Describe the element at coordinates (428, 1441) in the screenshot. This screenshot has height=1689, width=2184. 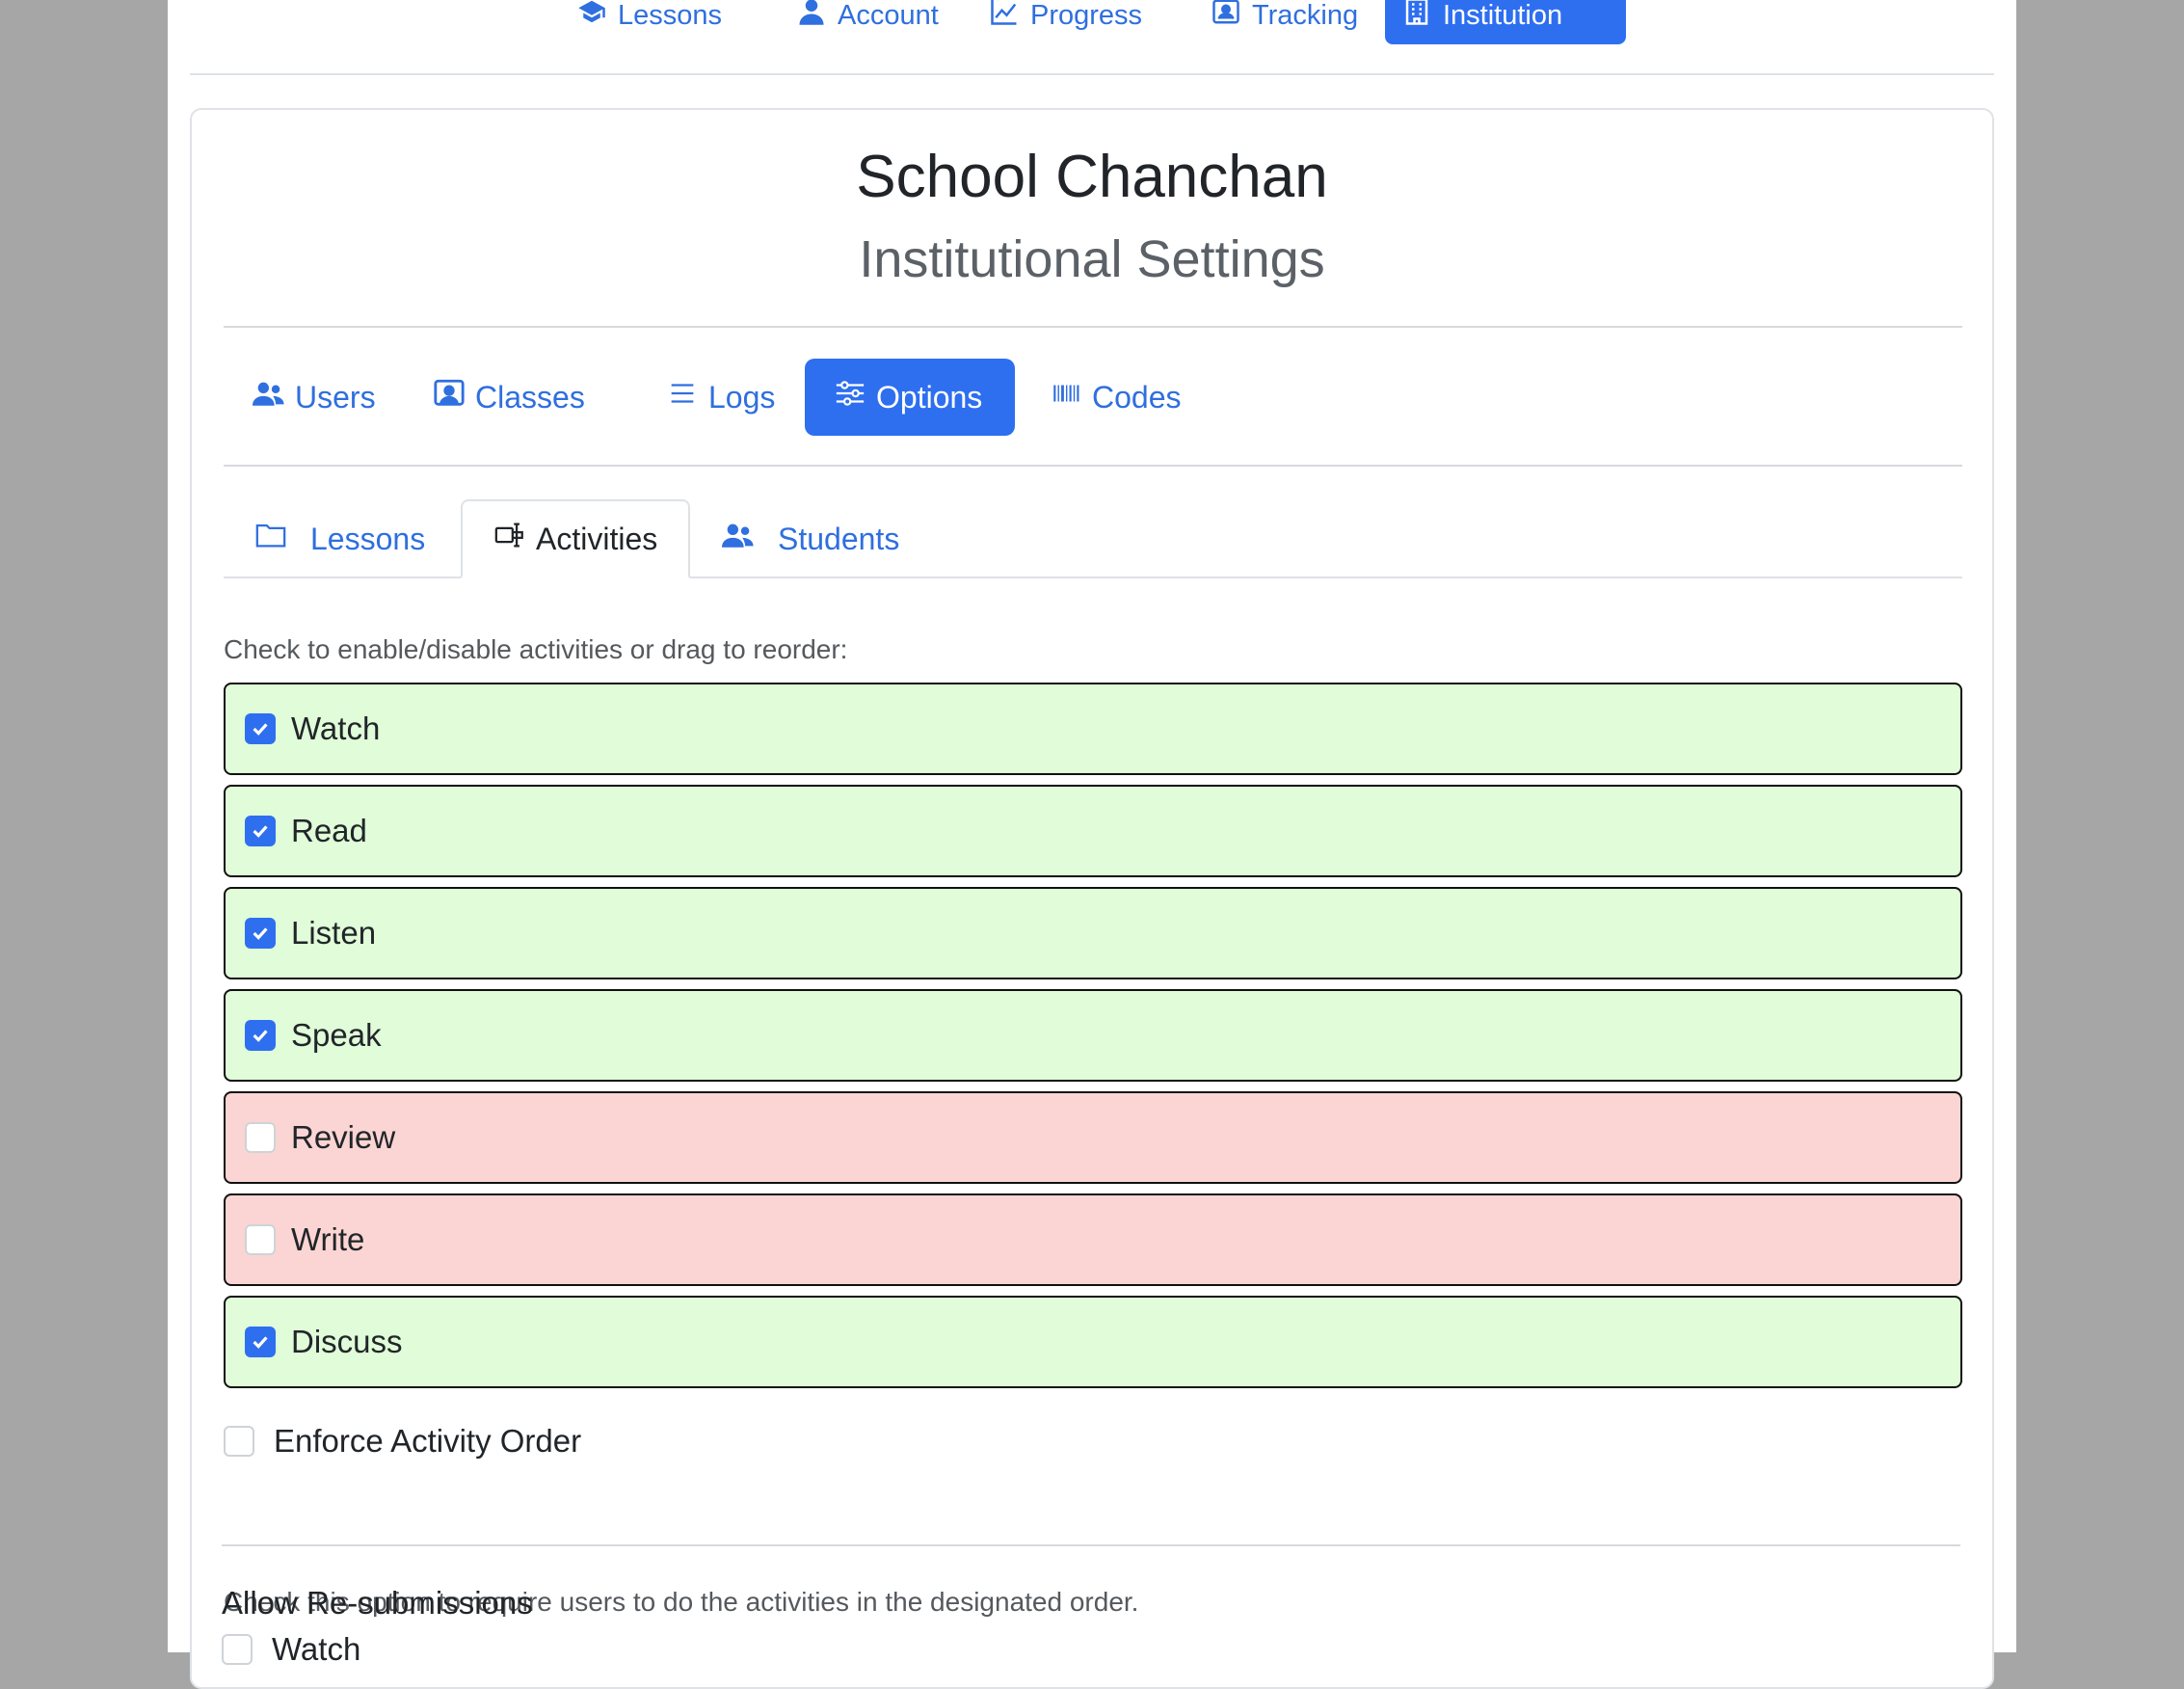
I see `enforce-order-label: Enforce Activity Order` at that location.